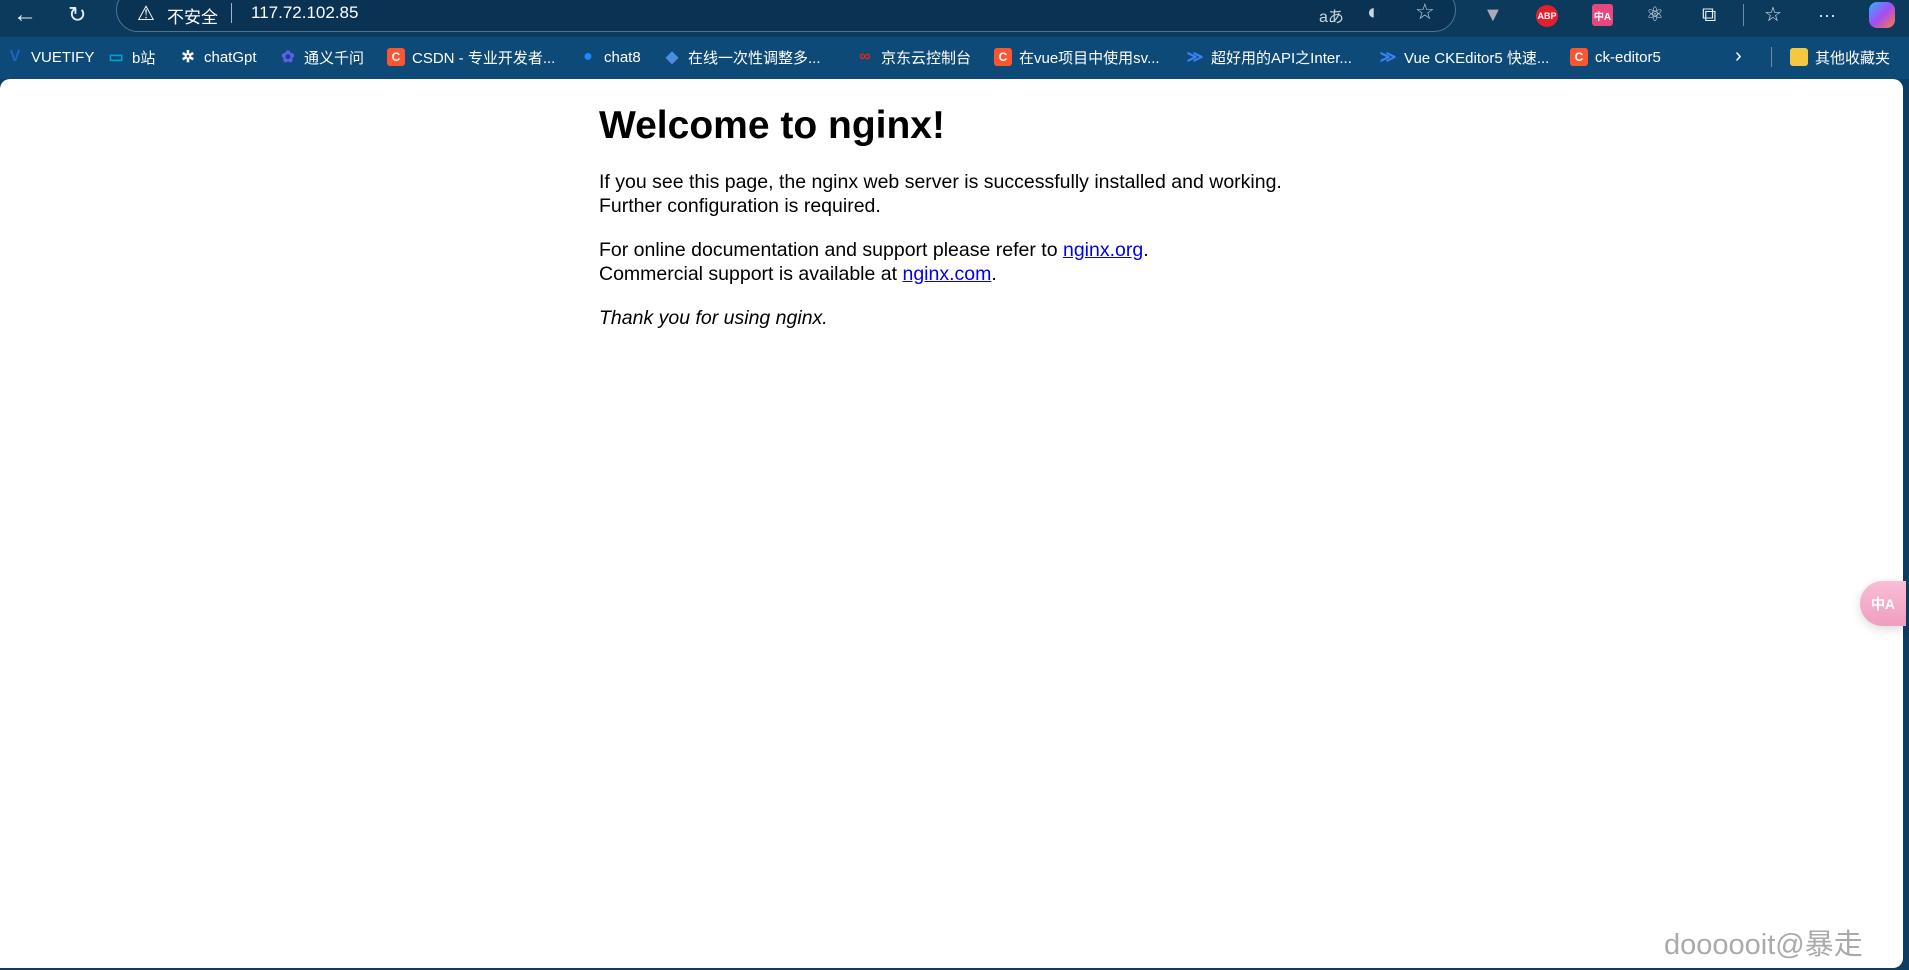 This screenshot has width=1909, height=970. I want to click on reload-icon: ↻, so click(77, 15).